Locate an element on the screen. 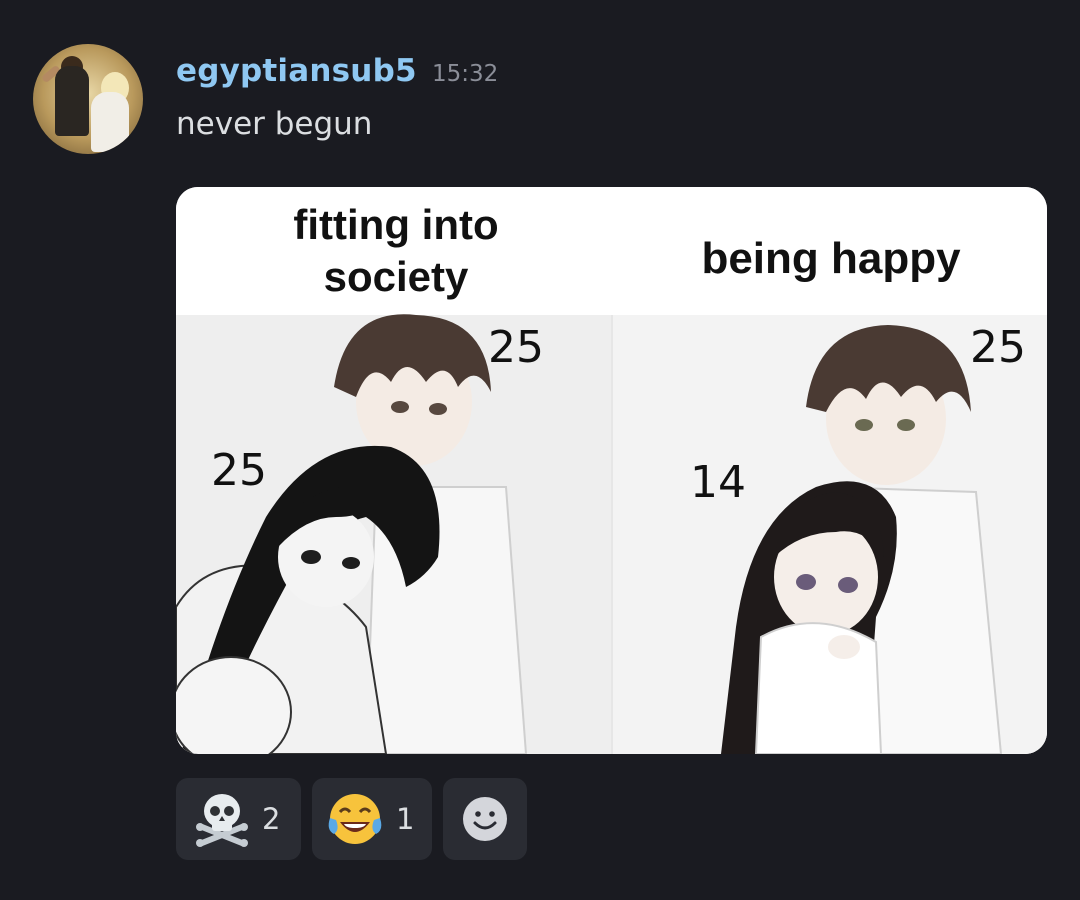 The width and height of the screenshot is (1080, 900). add-reaction-smiley-icon is located at coordinates (485, 819).